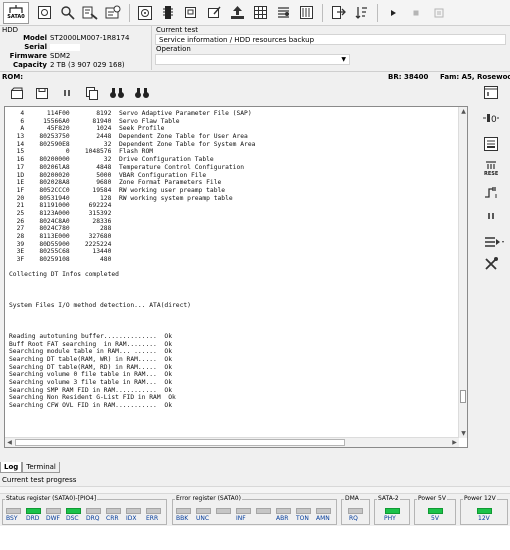 The height and width of the screenshot is (550, 510). I want to click on sata2-title: SATA-2, so click(388, 499).